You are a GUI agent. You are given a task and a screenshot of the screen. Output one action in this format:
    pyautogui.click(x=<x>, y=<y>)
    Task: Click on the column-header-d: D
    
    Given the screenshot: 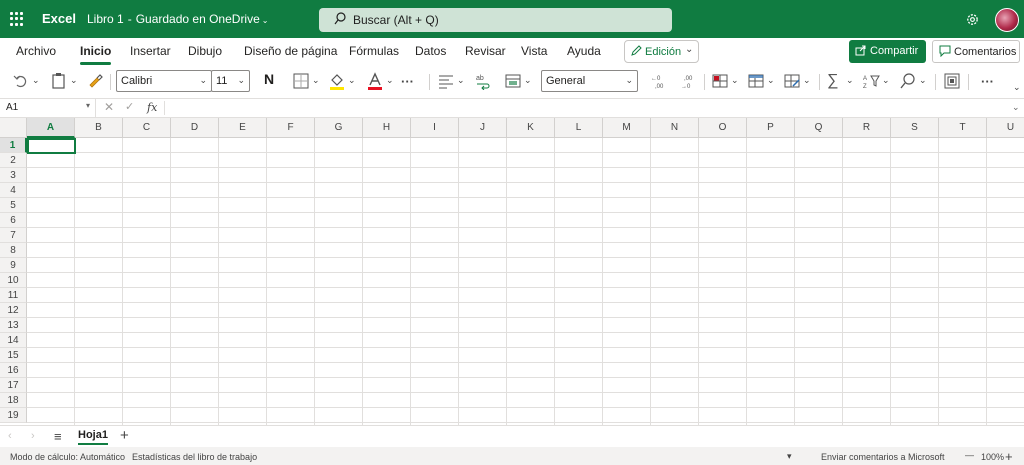 What is the action you would take?
    pyautogui.click(x=195, y=128)
    